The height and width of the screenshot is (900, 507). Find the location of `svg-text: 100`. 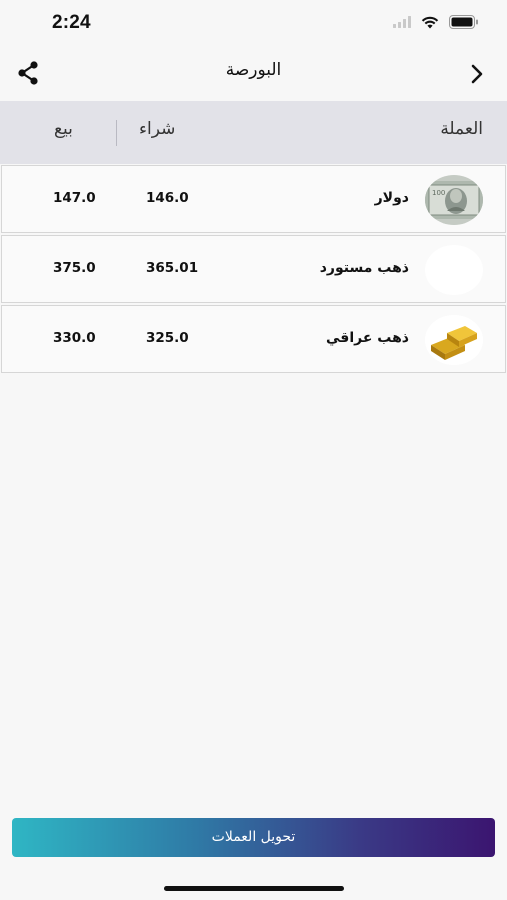

svg-text: 100 is located at coordinates (438, 193).